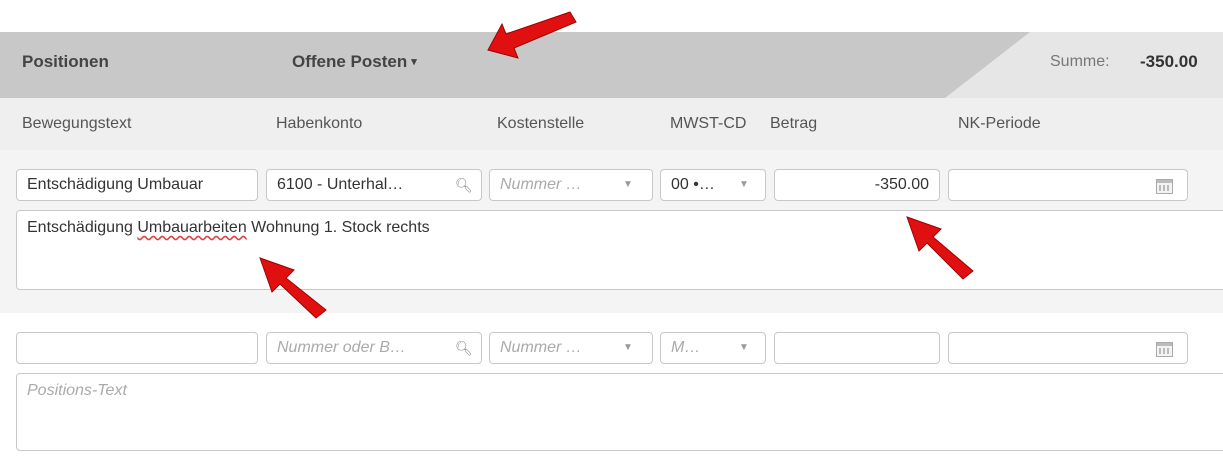 The height and width of the screenshot is (466, 1223). What do you see at coordinates (1068, 348) in the screenshot?
I see `nk-periode-input-new` at bounding box center [1068, 348].